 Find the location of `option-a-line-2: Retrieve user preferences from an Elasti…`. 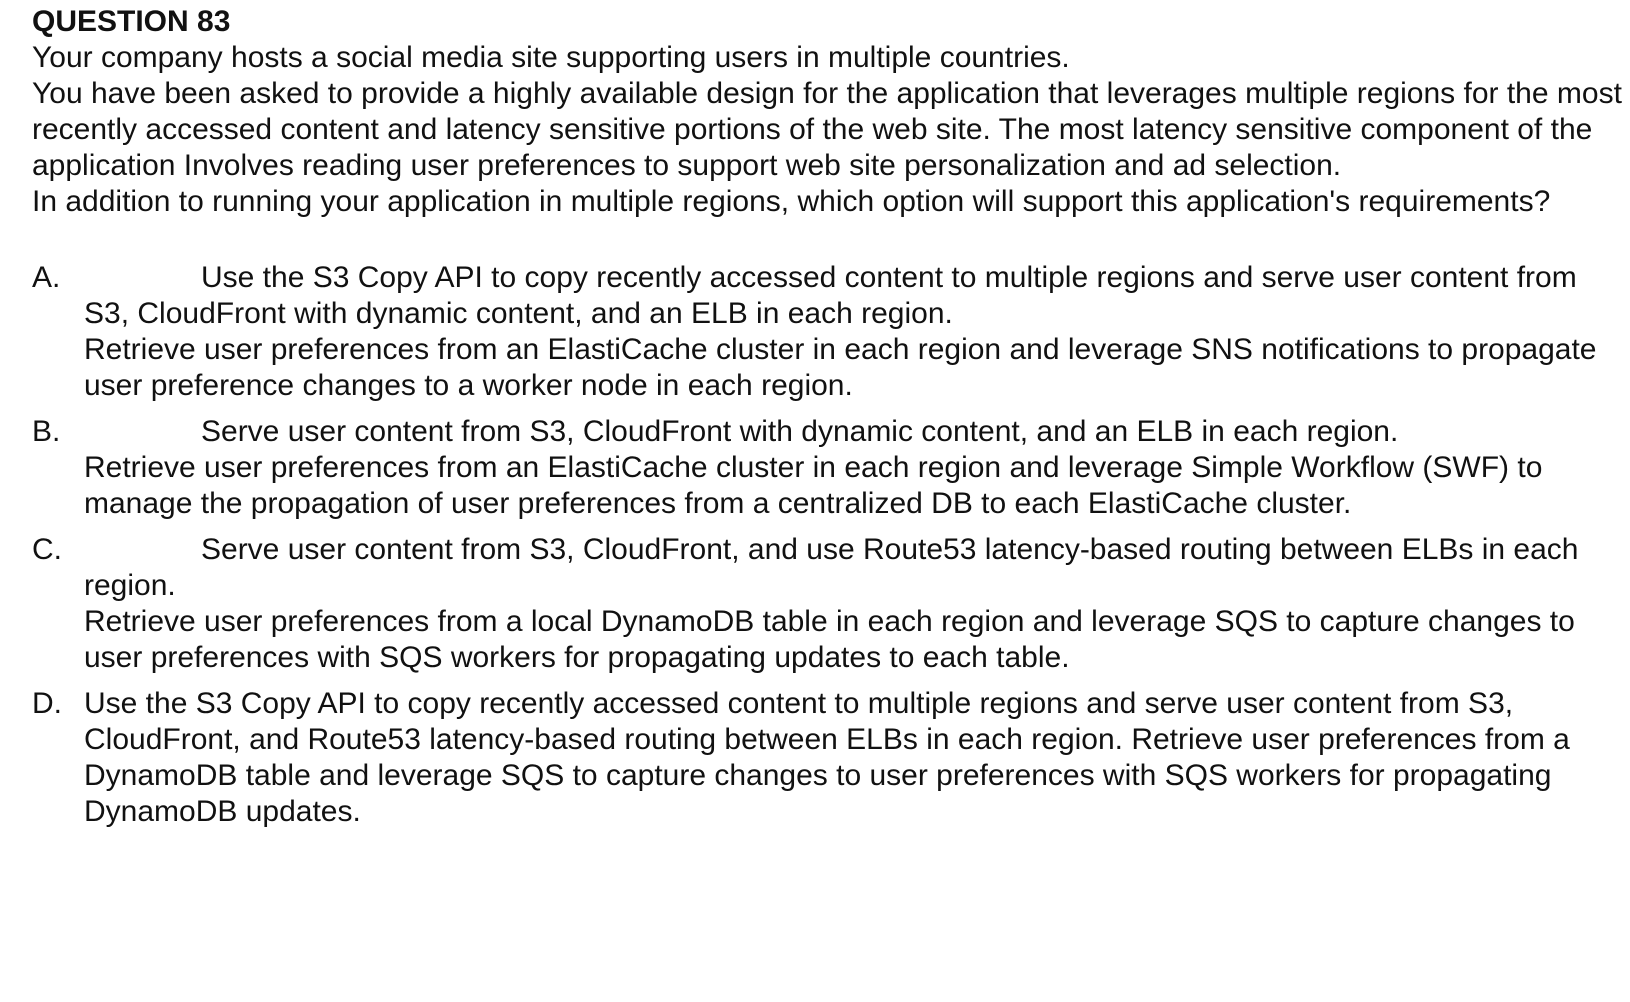

option-a-line-2: Retrieve user preferences from an Elasti… is located at coordinates (840, 367).